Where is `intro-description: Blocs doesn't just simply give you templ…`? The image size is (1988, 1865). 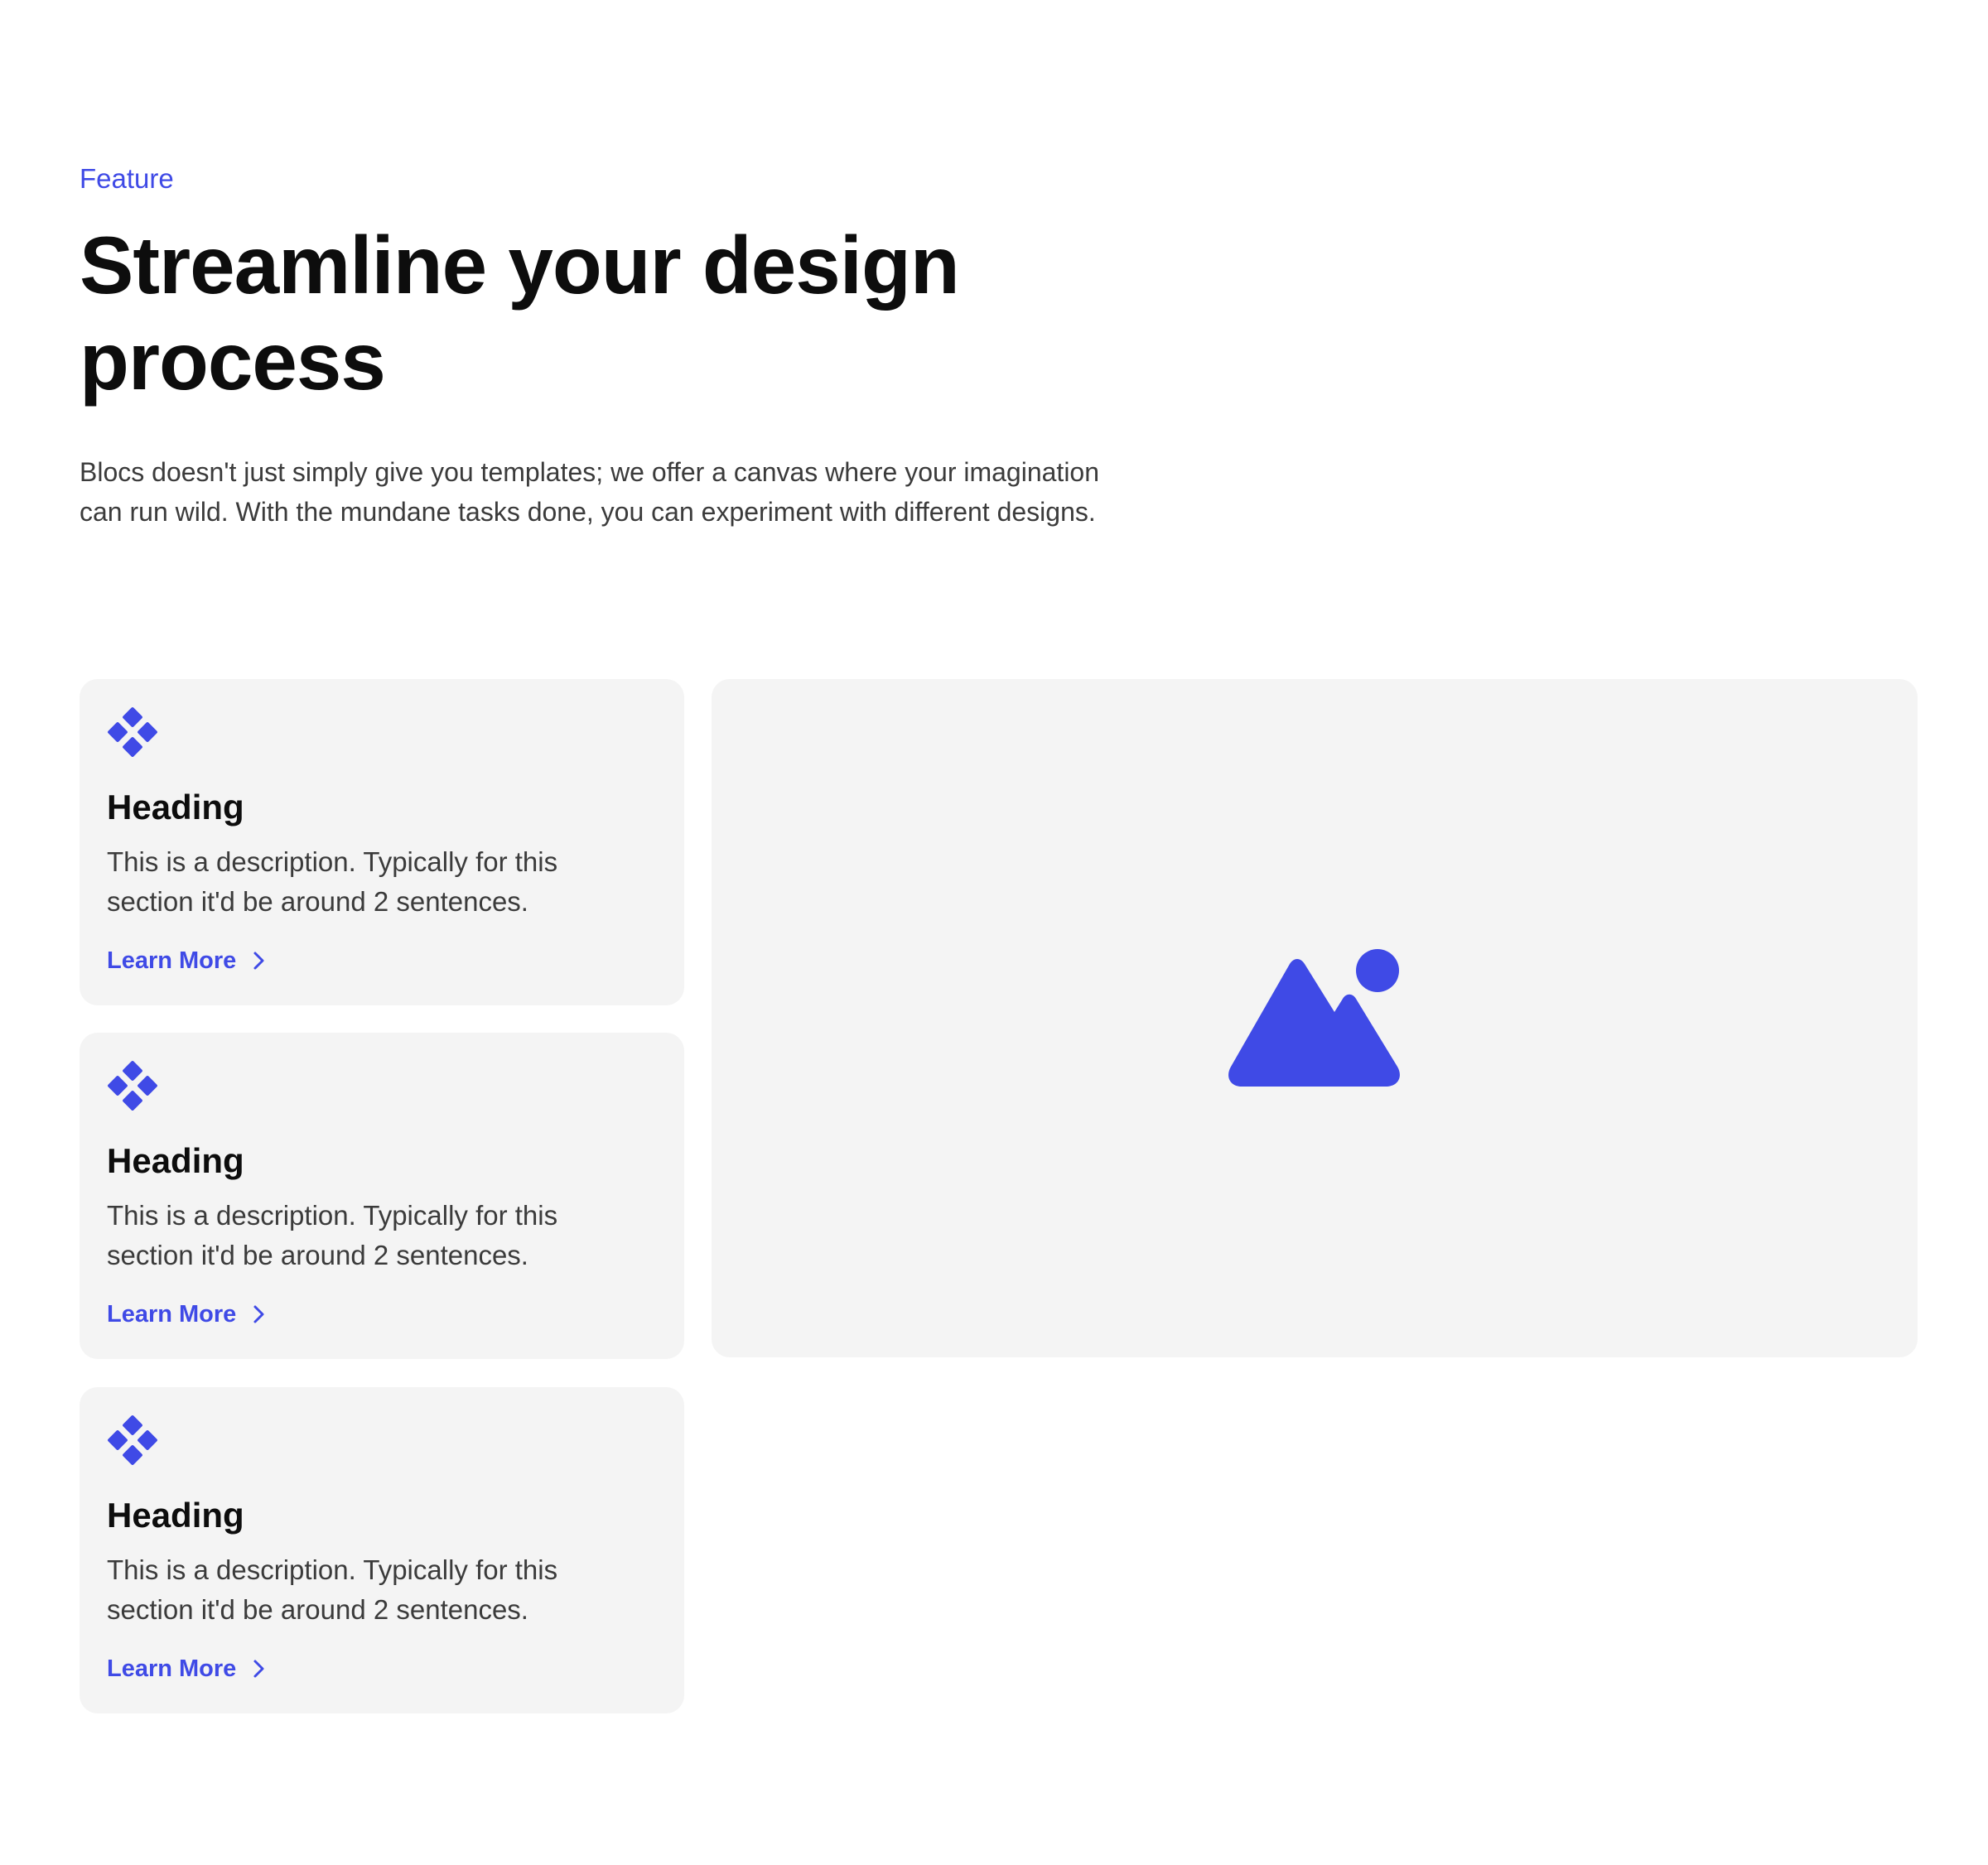 intro-description: Blocs doesn't just simply give you templ… is located at coordinates (590, 492).